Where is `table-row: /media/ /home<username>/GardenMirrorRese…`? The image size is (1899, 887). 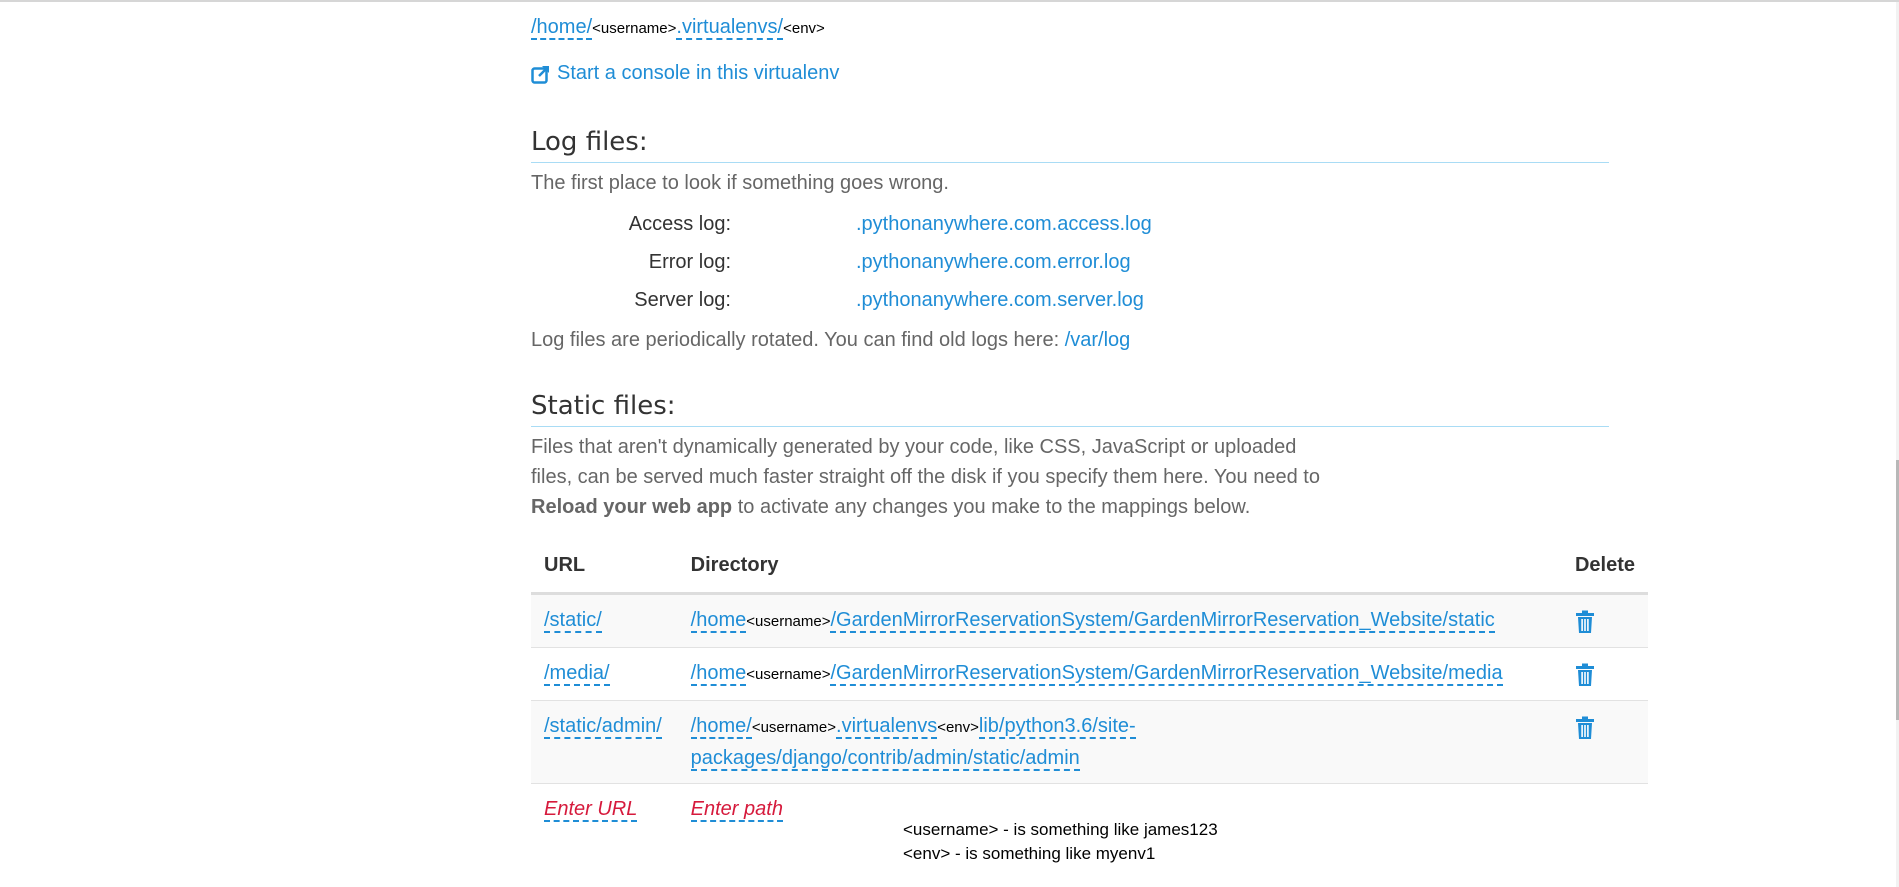 table-row: /media/ /home<username>/GardenMirrorRese… is located at coordinates (1089, 674).